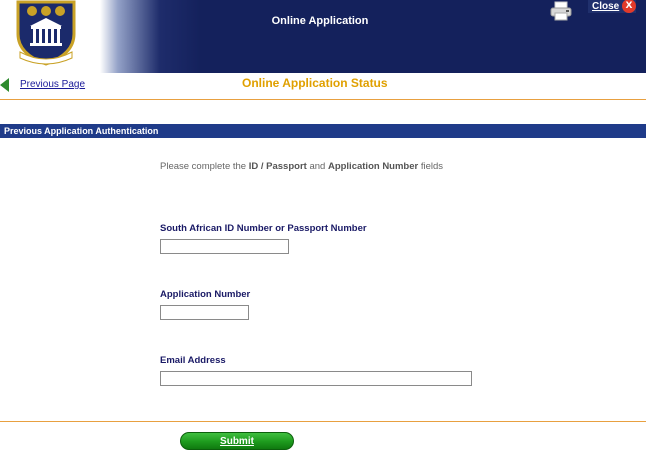 This screenshot has height=466, width=658. What do you see at coordinates (373, 166) in the screenshot?
I see `instruction-app-emphasis: Application Number` at bounding box center [373, 166].